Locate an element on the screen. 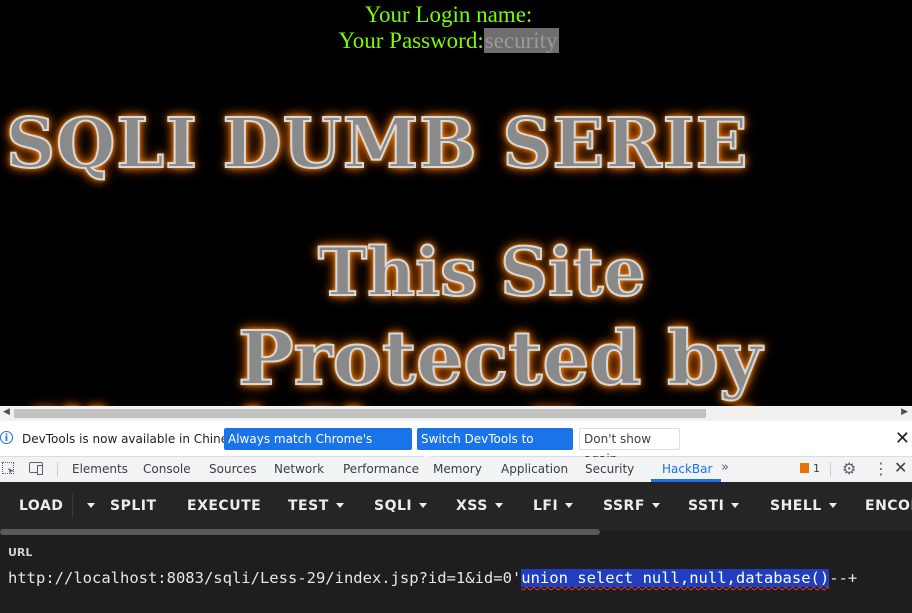 This screenshot has width=912, height=613. shell-label: SHELL is located at coordinates (796, 506).